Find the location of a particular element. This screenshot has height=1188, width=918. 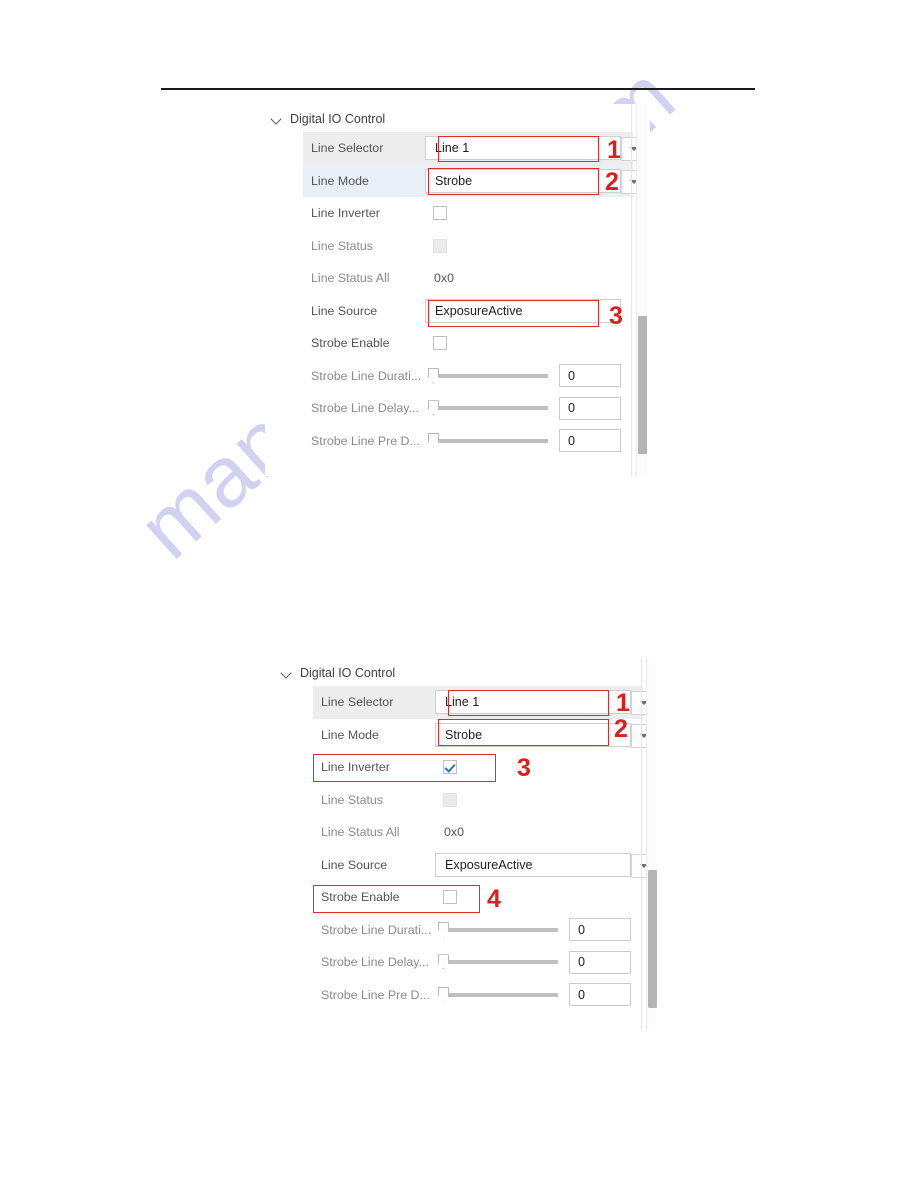

value-strobe-line-delay: 0 is located at coordinates (529, 408).